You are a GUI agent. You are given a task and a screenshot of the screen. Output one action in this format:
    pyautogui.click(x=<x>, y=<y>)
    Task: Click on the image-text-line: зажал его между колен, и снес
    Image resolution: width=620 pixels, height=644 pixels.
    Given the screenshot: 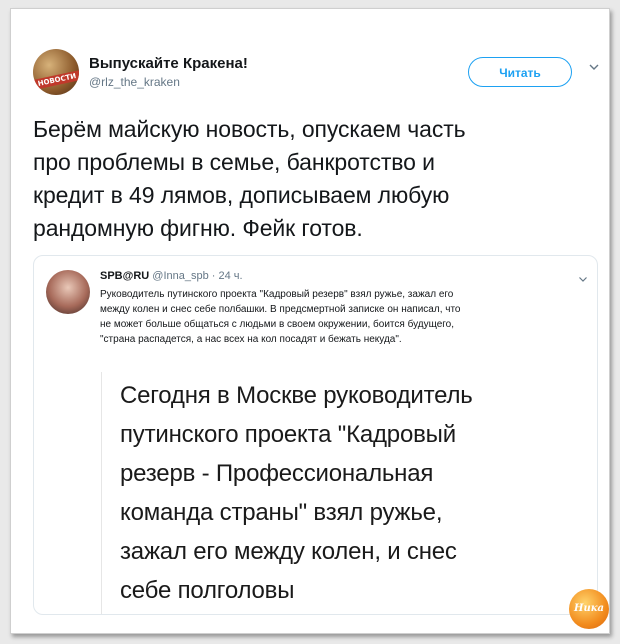 What is the action you would take?
    pyautogui.click(x=288, y=551)
    